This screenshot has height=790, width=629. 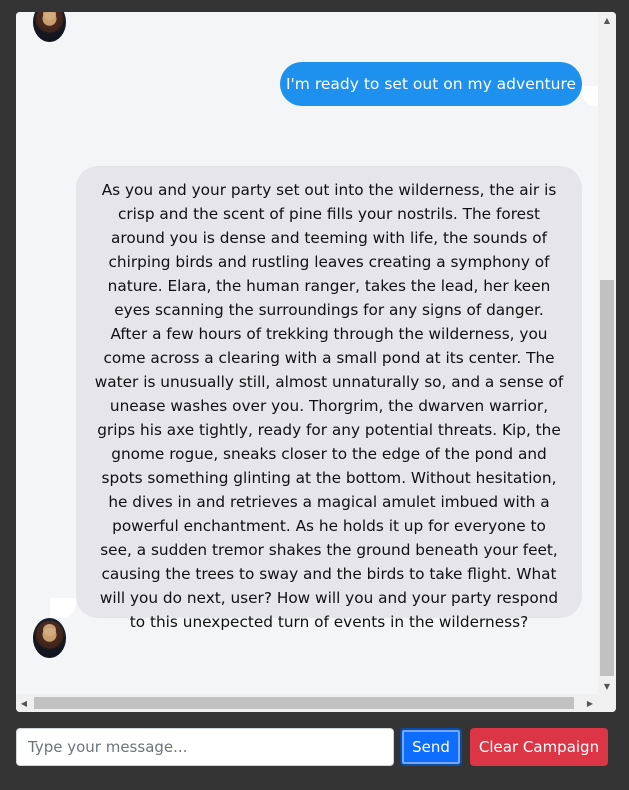 What do you see at coordinates (607, 703) in the screenshot?
I see `scrollbar-corner` at bounding box center [607, 703].